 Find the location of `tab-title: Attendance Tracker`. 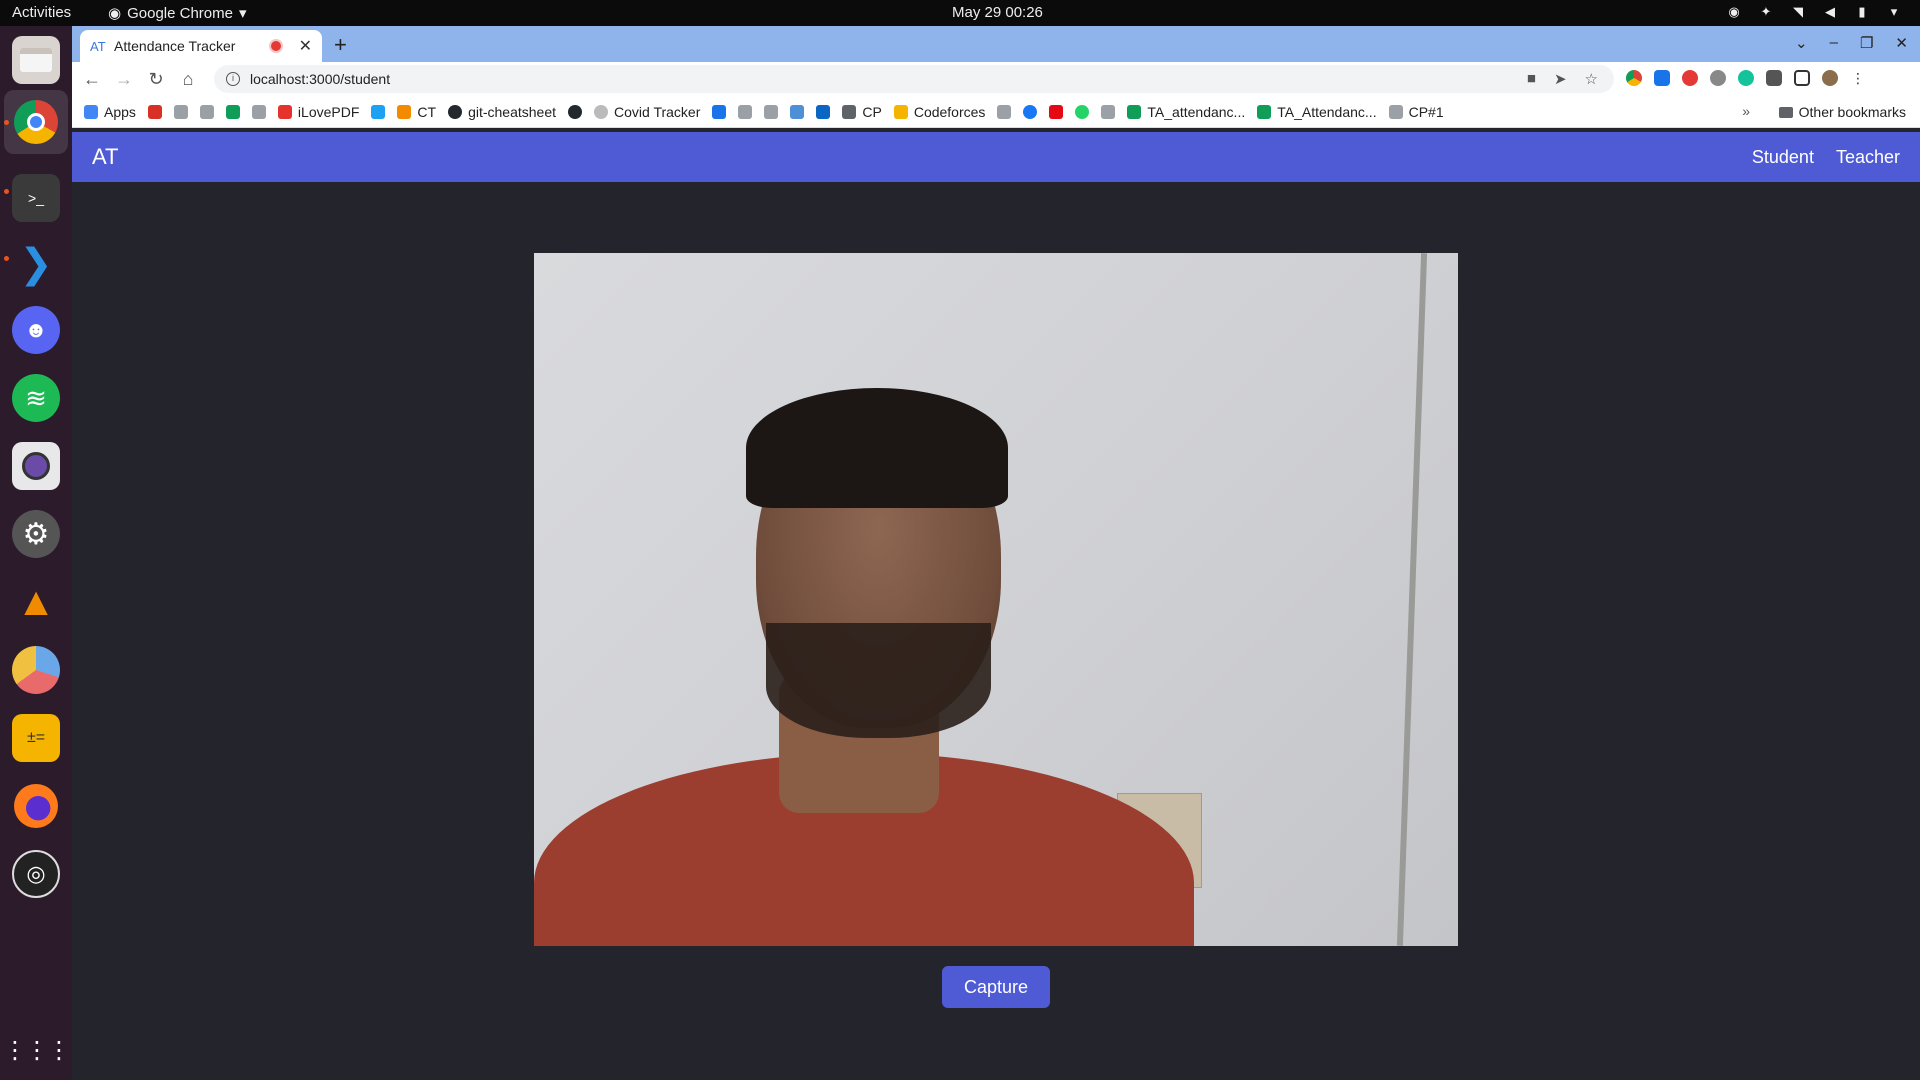

tab-title: Attendance Tracker is located at coordinates (175, 46).